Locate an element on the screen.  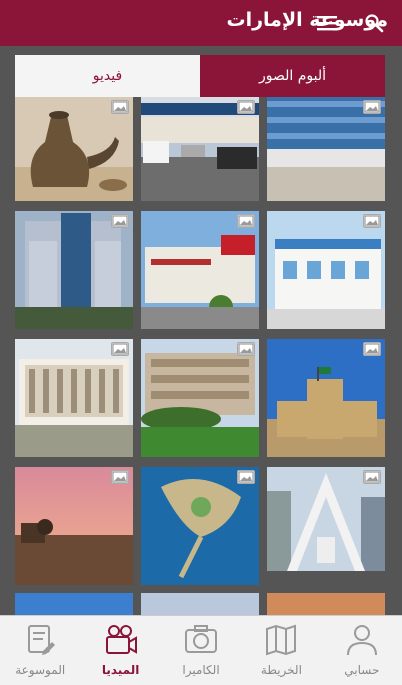
khalifa-hospital-image is located at coordinates (74, 398).